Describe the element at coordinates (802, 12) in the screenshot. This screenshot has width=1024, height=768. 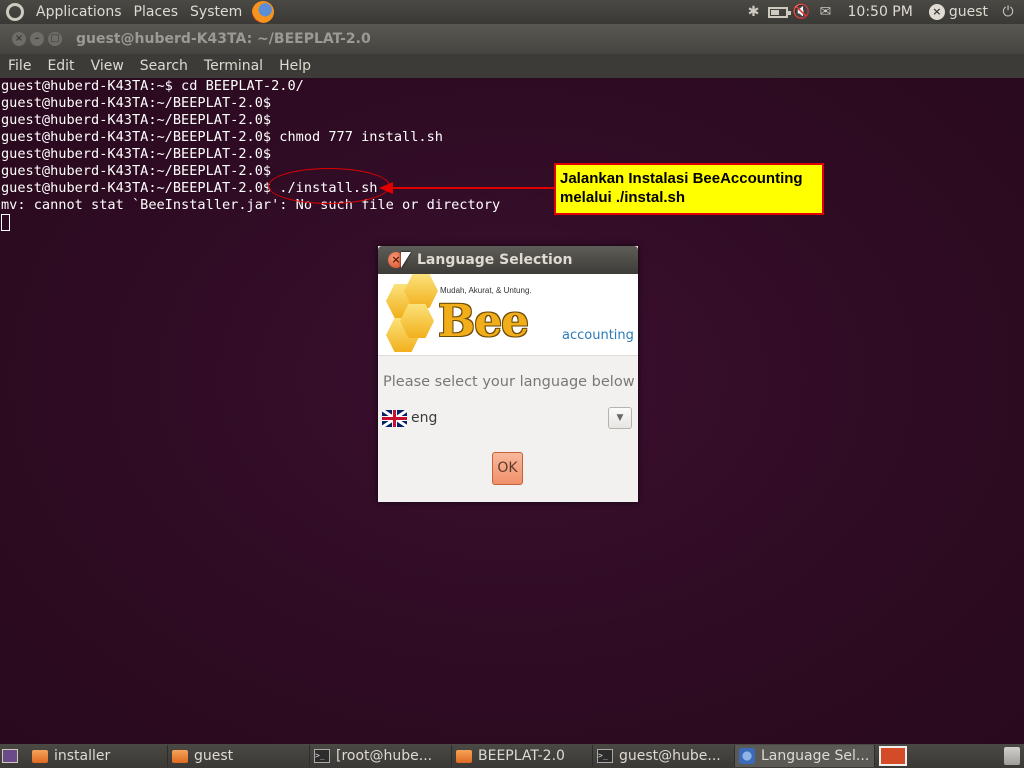
I see `volume-muted-icon: 🔇` at that location.